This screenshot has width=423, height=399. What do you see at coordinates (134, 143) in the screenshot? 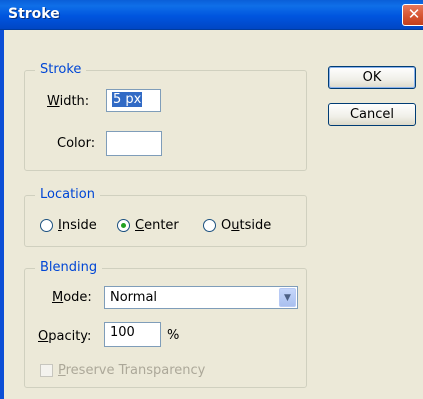
I see `color-swatch` at bounding box center [134, 143].